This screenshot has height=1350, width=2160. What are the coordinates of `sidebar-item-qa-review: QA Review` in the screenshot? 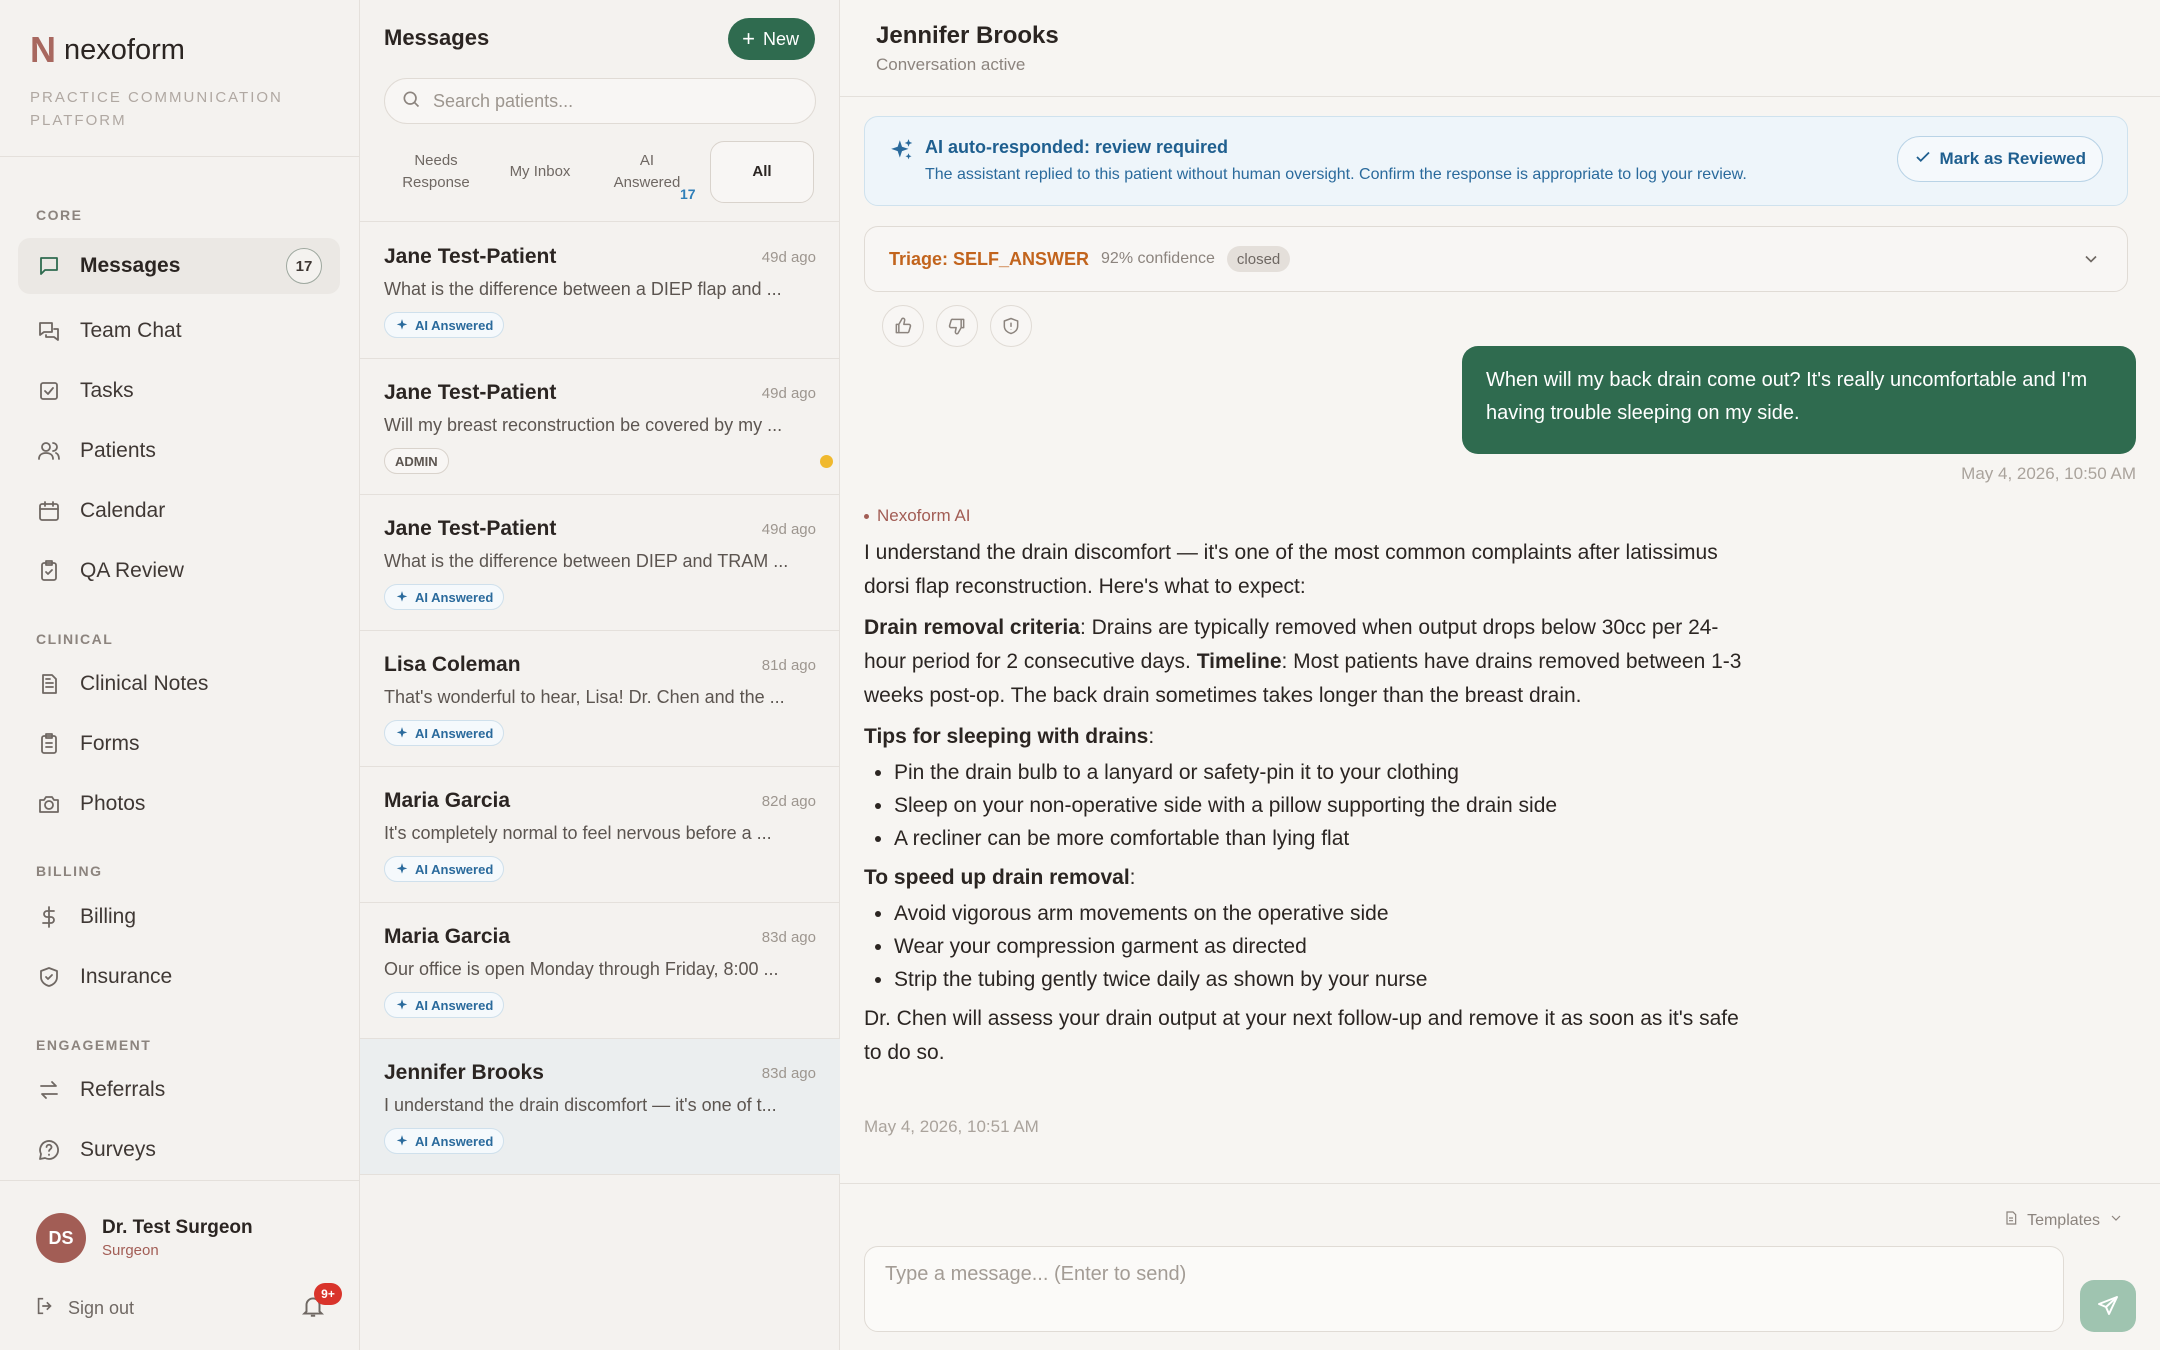 It's located at (179, 571).